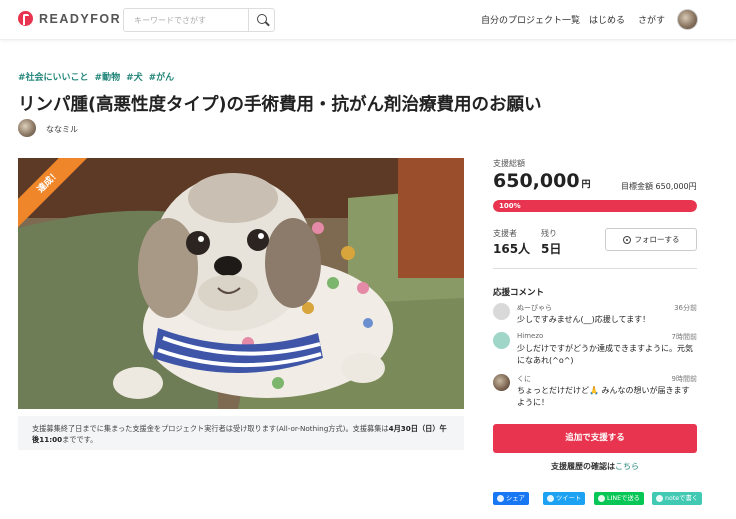 This screenshot has width=736, height=519. I want to click on line-share-button: LINEで送る, so click(619, 498).